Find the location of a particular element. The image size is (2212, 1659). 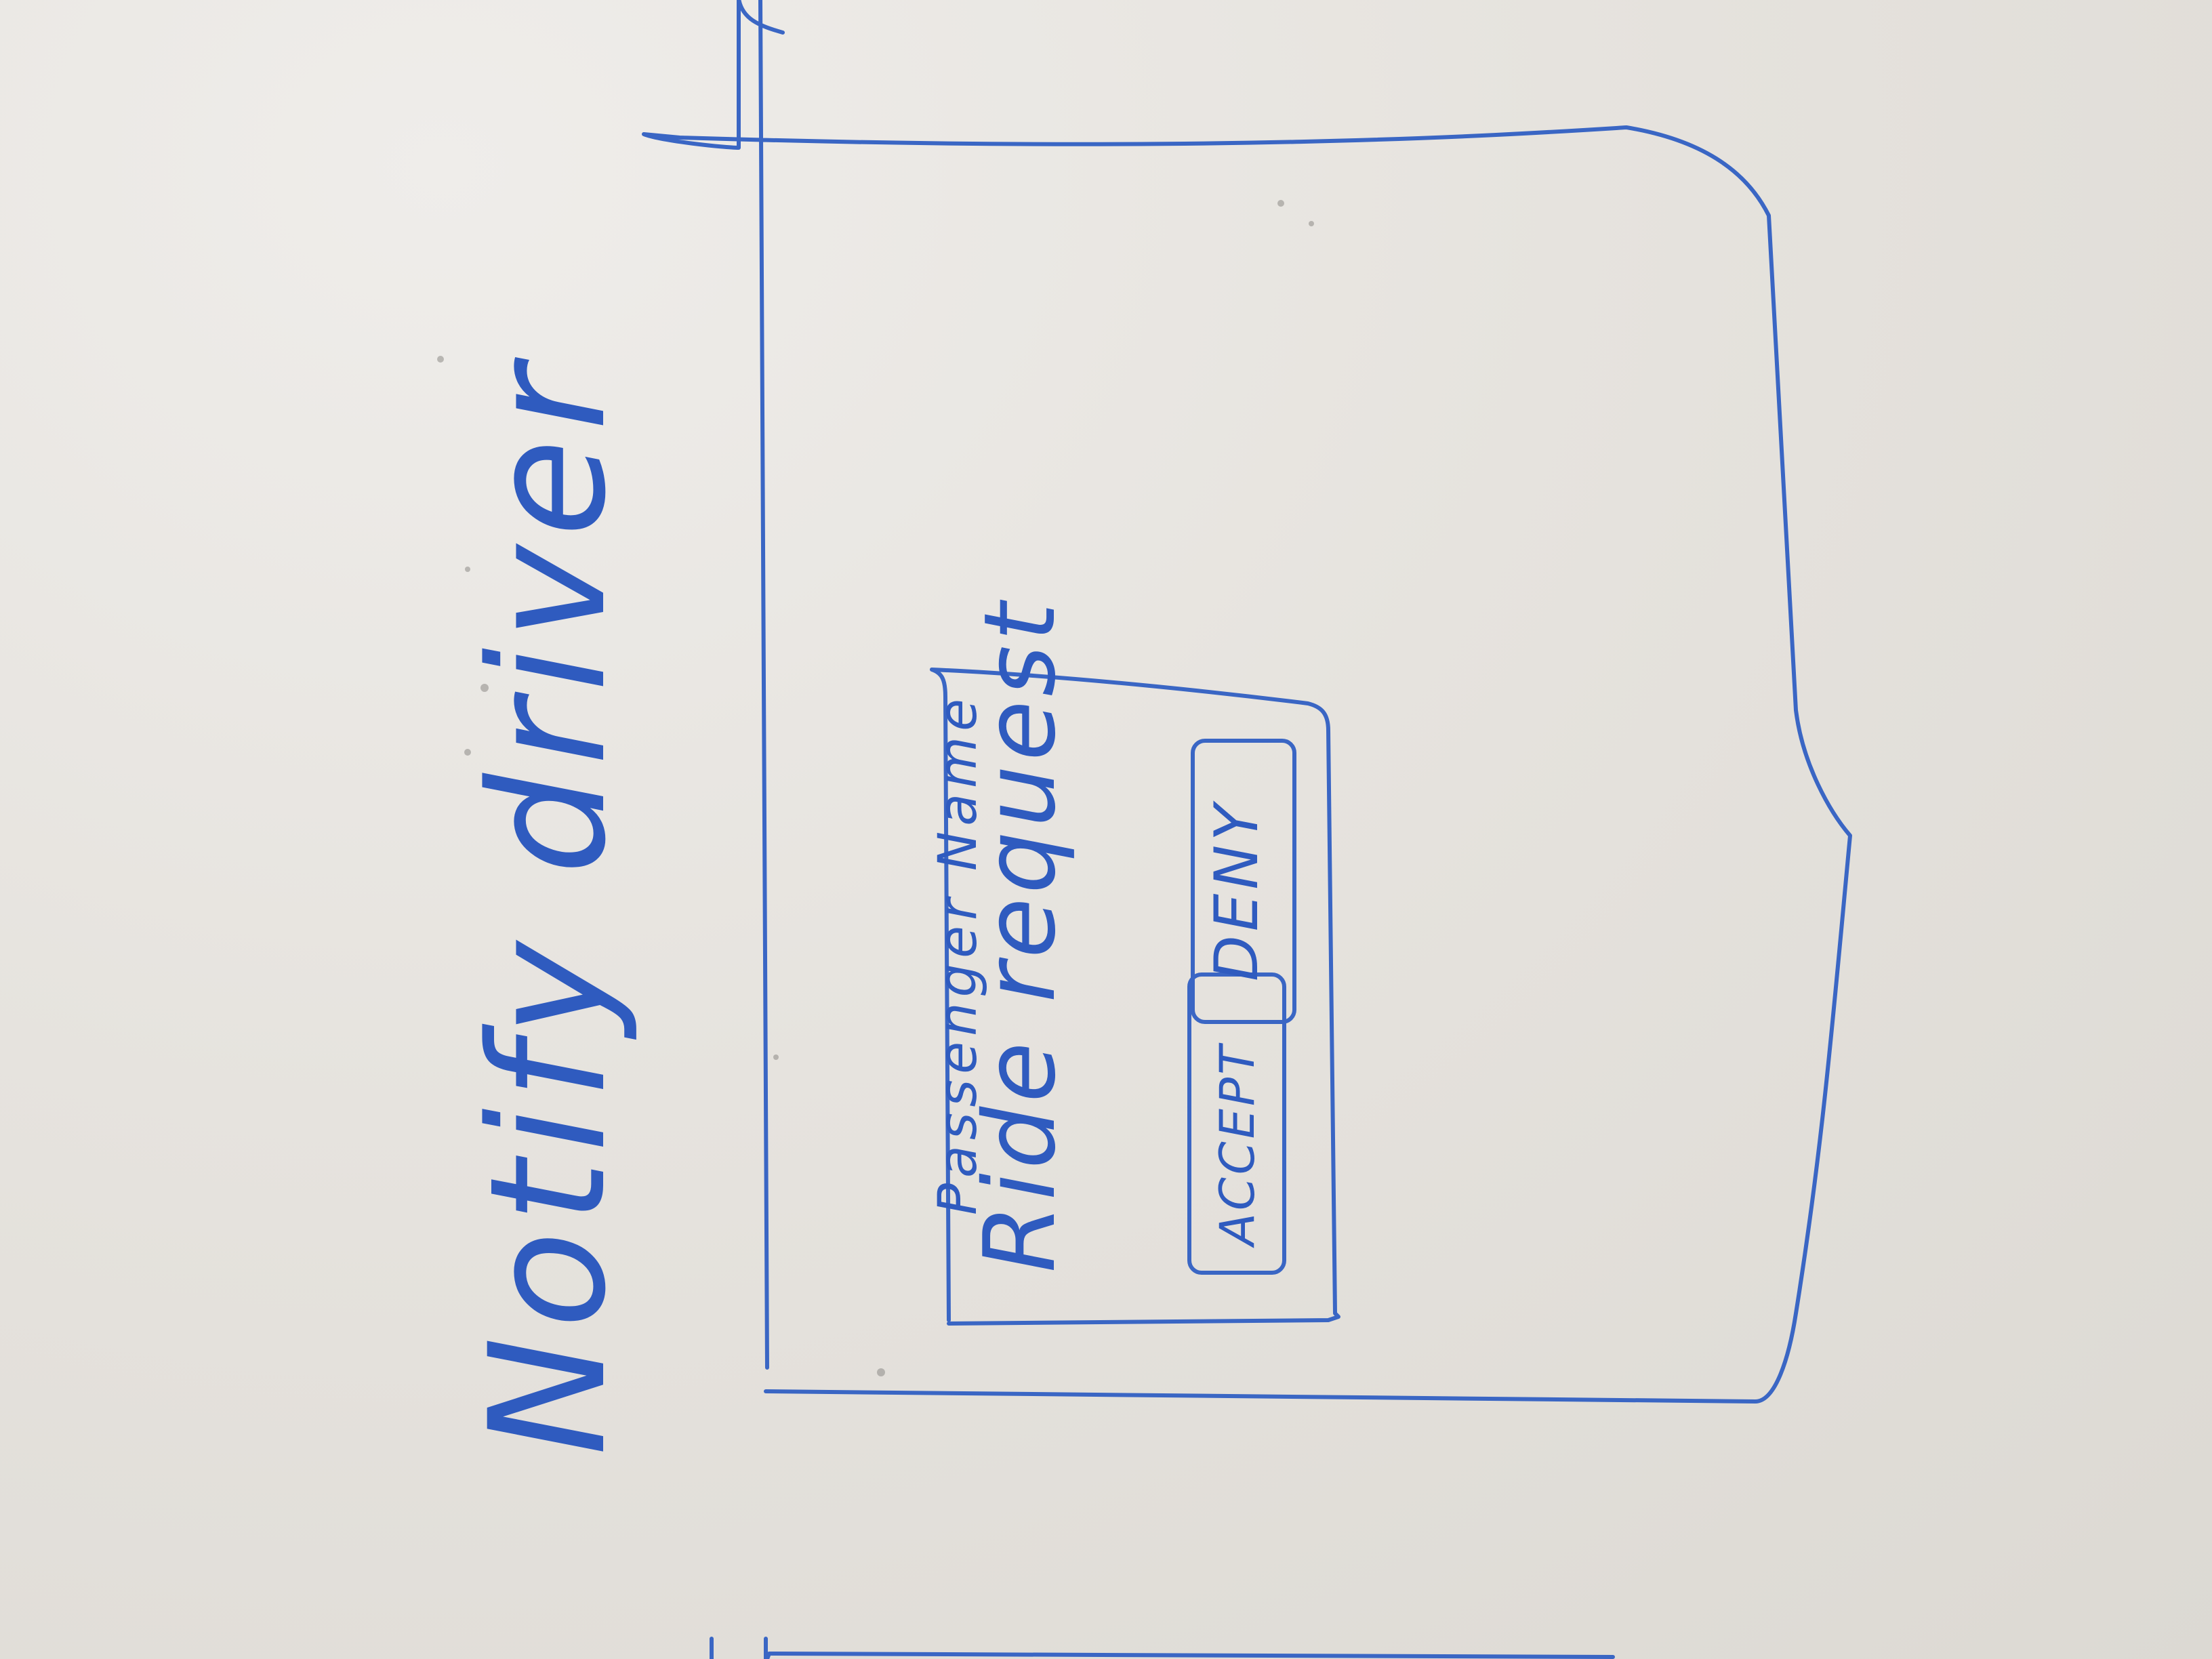

ride-request-label: Ride request is located at coordinates (1021, 935).